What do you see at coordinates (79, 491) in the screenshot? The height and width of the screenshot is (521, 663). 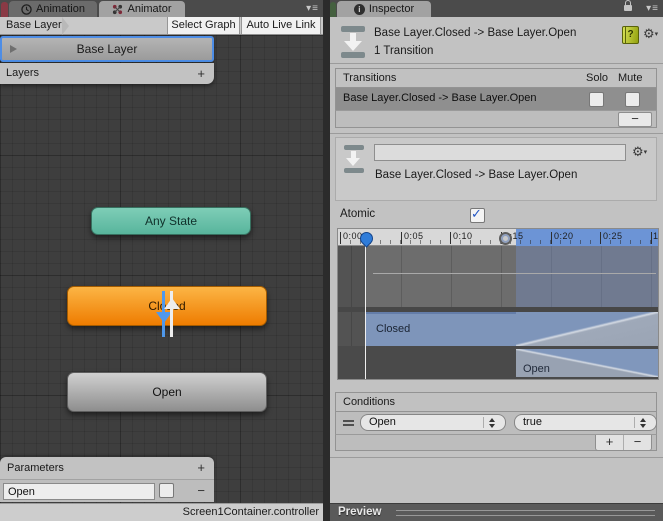 I see `parameter-name-field` at bounding box center [79, 491].